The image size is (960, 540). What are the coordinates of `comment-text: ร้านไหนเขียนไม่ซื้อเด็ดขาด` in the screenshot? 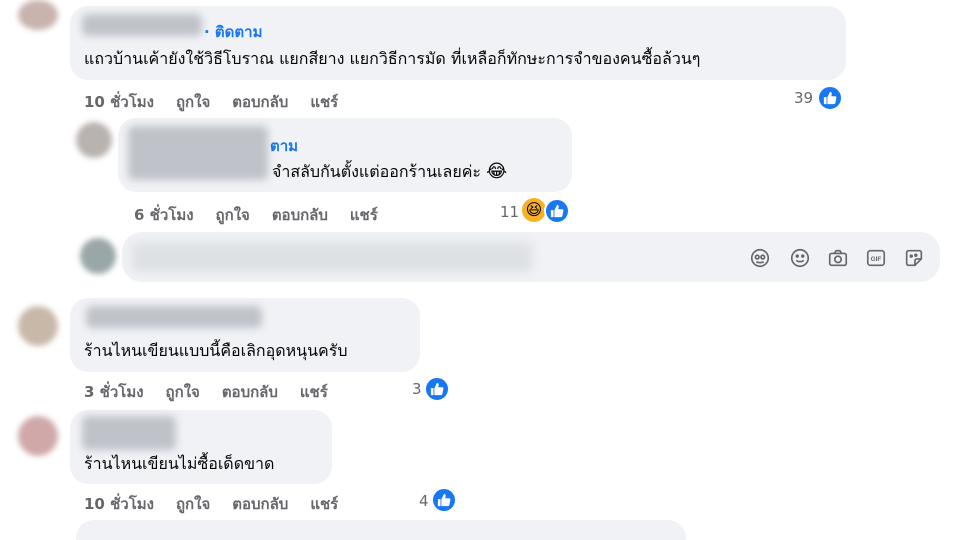 It's located at (179, 463).